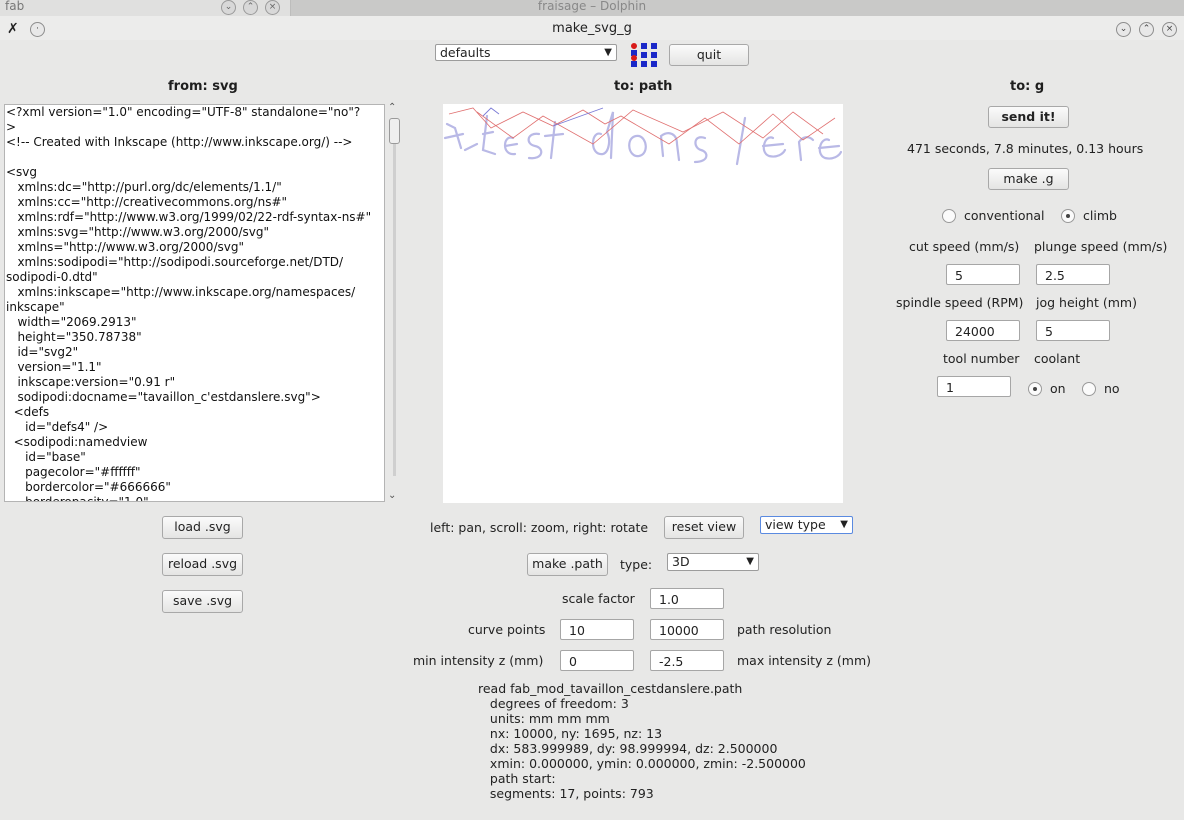 This screenshot has height=820, width=1184. I want to click on background-window-fab-title: fab, so click(15, 6).